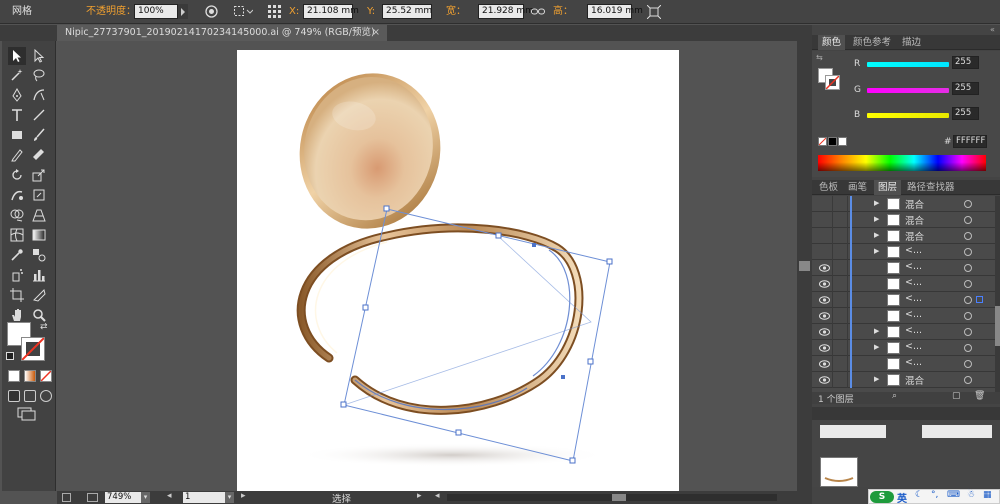 The height and width of the screenshot is (504, 1000). What do you see at coordinates (407, 11) in the screenshot?
I see `y-field: 25.52 mm` at bounding box center [407, 11].